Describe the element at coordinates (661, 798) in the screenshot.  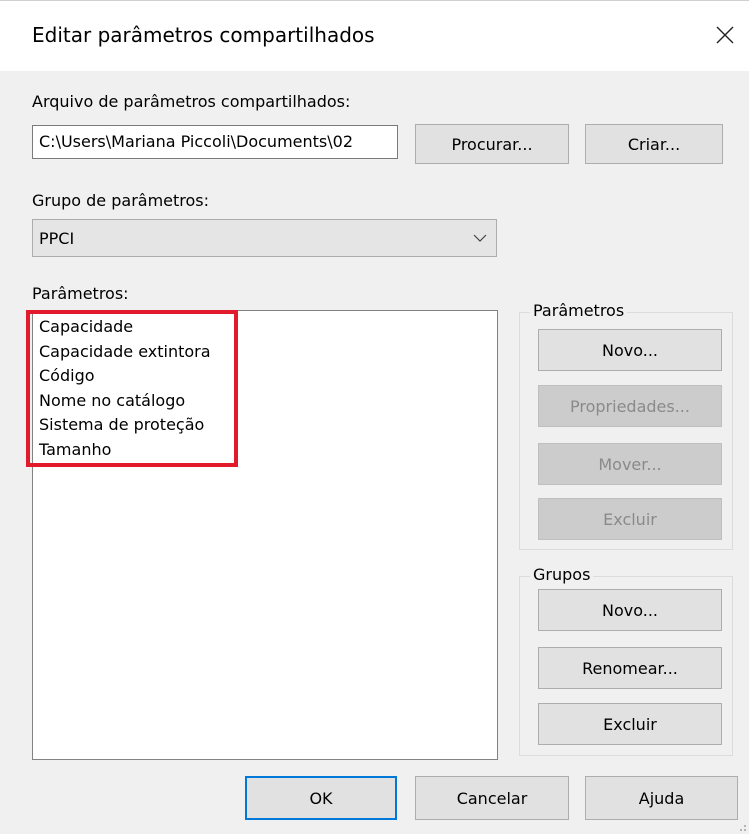
I see `help-button: Ajuda` at that location.